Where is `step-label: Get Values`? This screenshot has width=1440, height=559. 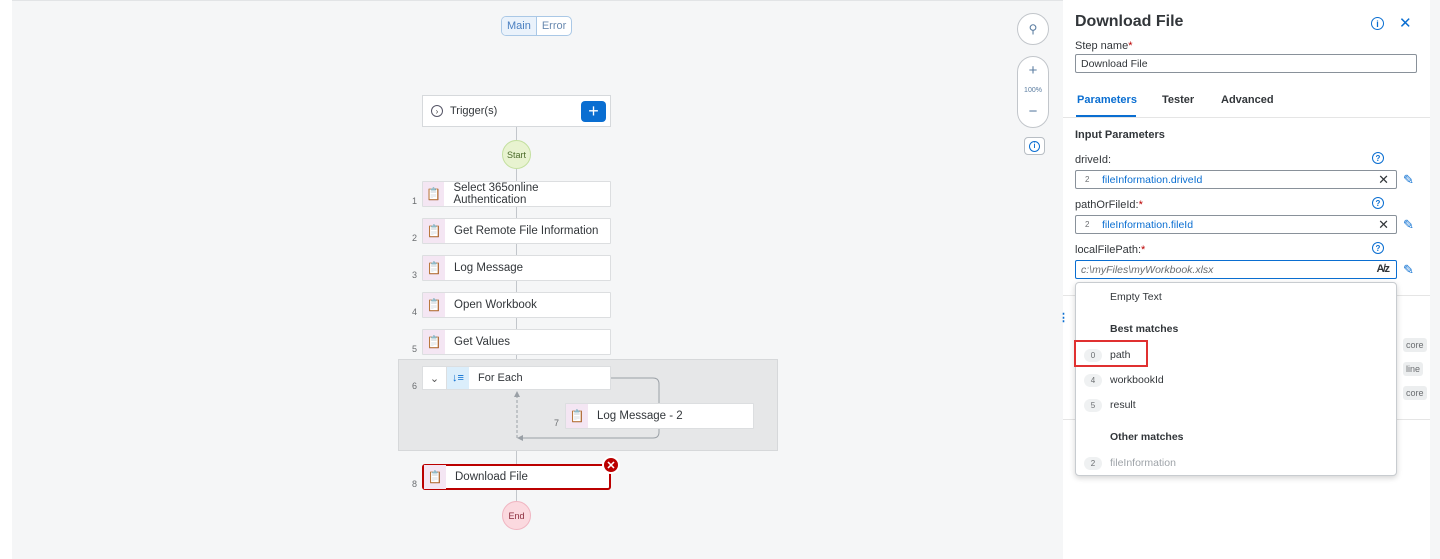 step-label: Get Values is located at coordinates (482, 342).